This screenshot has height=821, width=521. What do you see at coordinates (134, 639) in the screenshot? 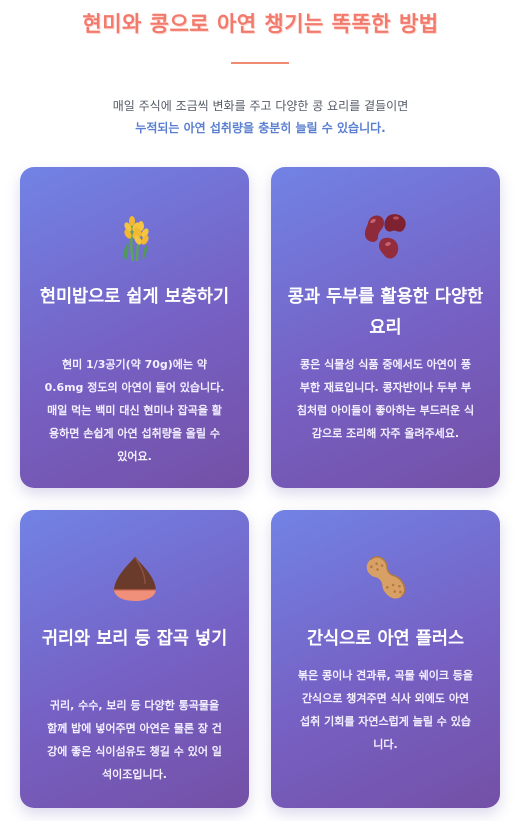
I see `card-title: 귀리와 보리 등 잡곡 넣기` at bounding box center [134, 639].